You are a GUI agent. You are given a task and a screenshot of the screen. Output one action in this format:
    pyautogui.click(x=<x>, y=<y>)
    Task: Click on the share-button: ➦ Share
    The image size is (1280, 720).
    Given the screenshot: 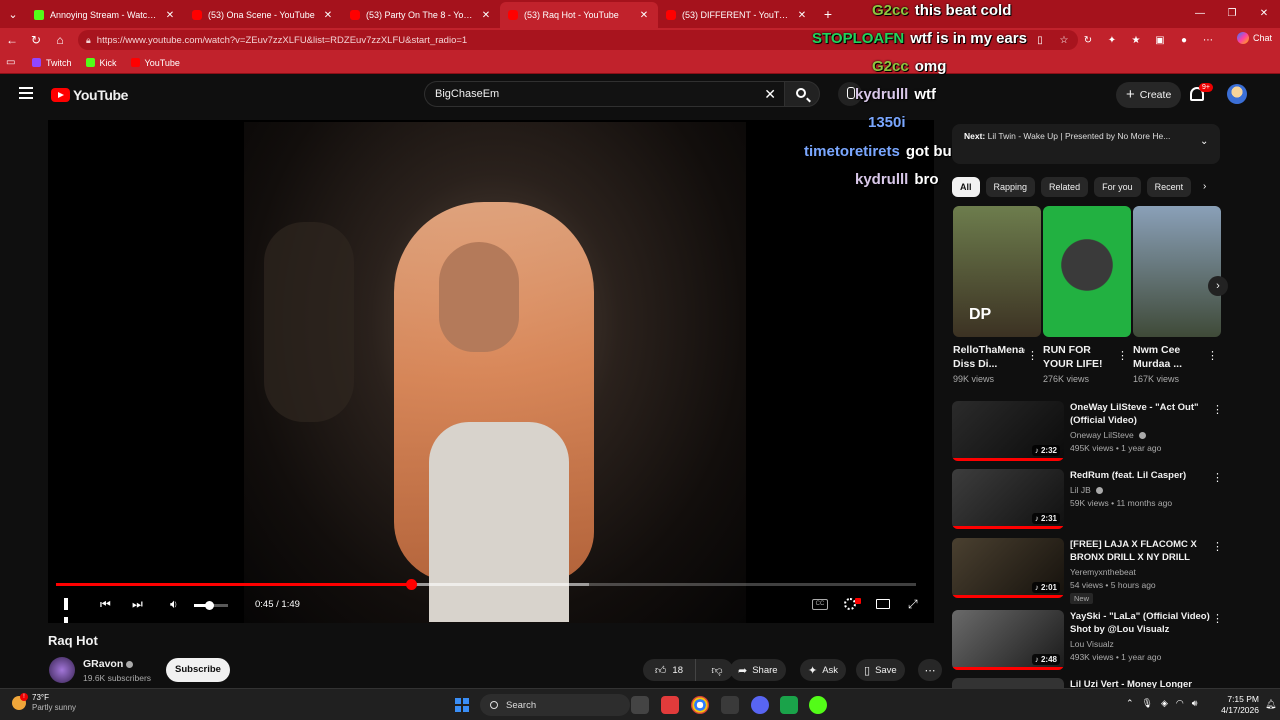 What is the action you would take?
    pyautogui.click(x=758, y=670)
    